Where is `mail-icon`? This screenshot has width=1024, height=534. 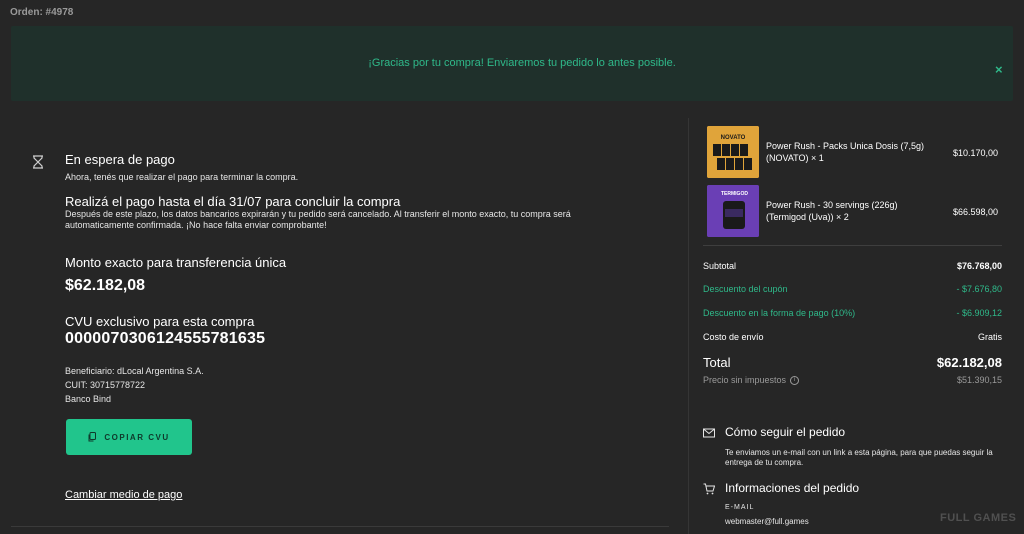 mail-icon is located at coordinates (709, 433).